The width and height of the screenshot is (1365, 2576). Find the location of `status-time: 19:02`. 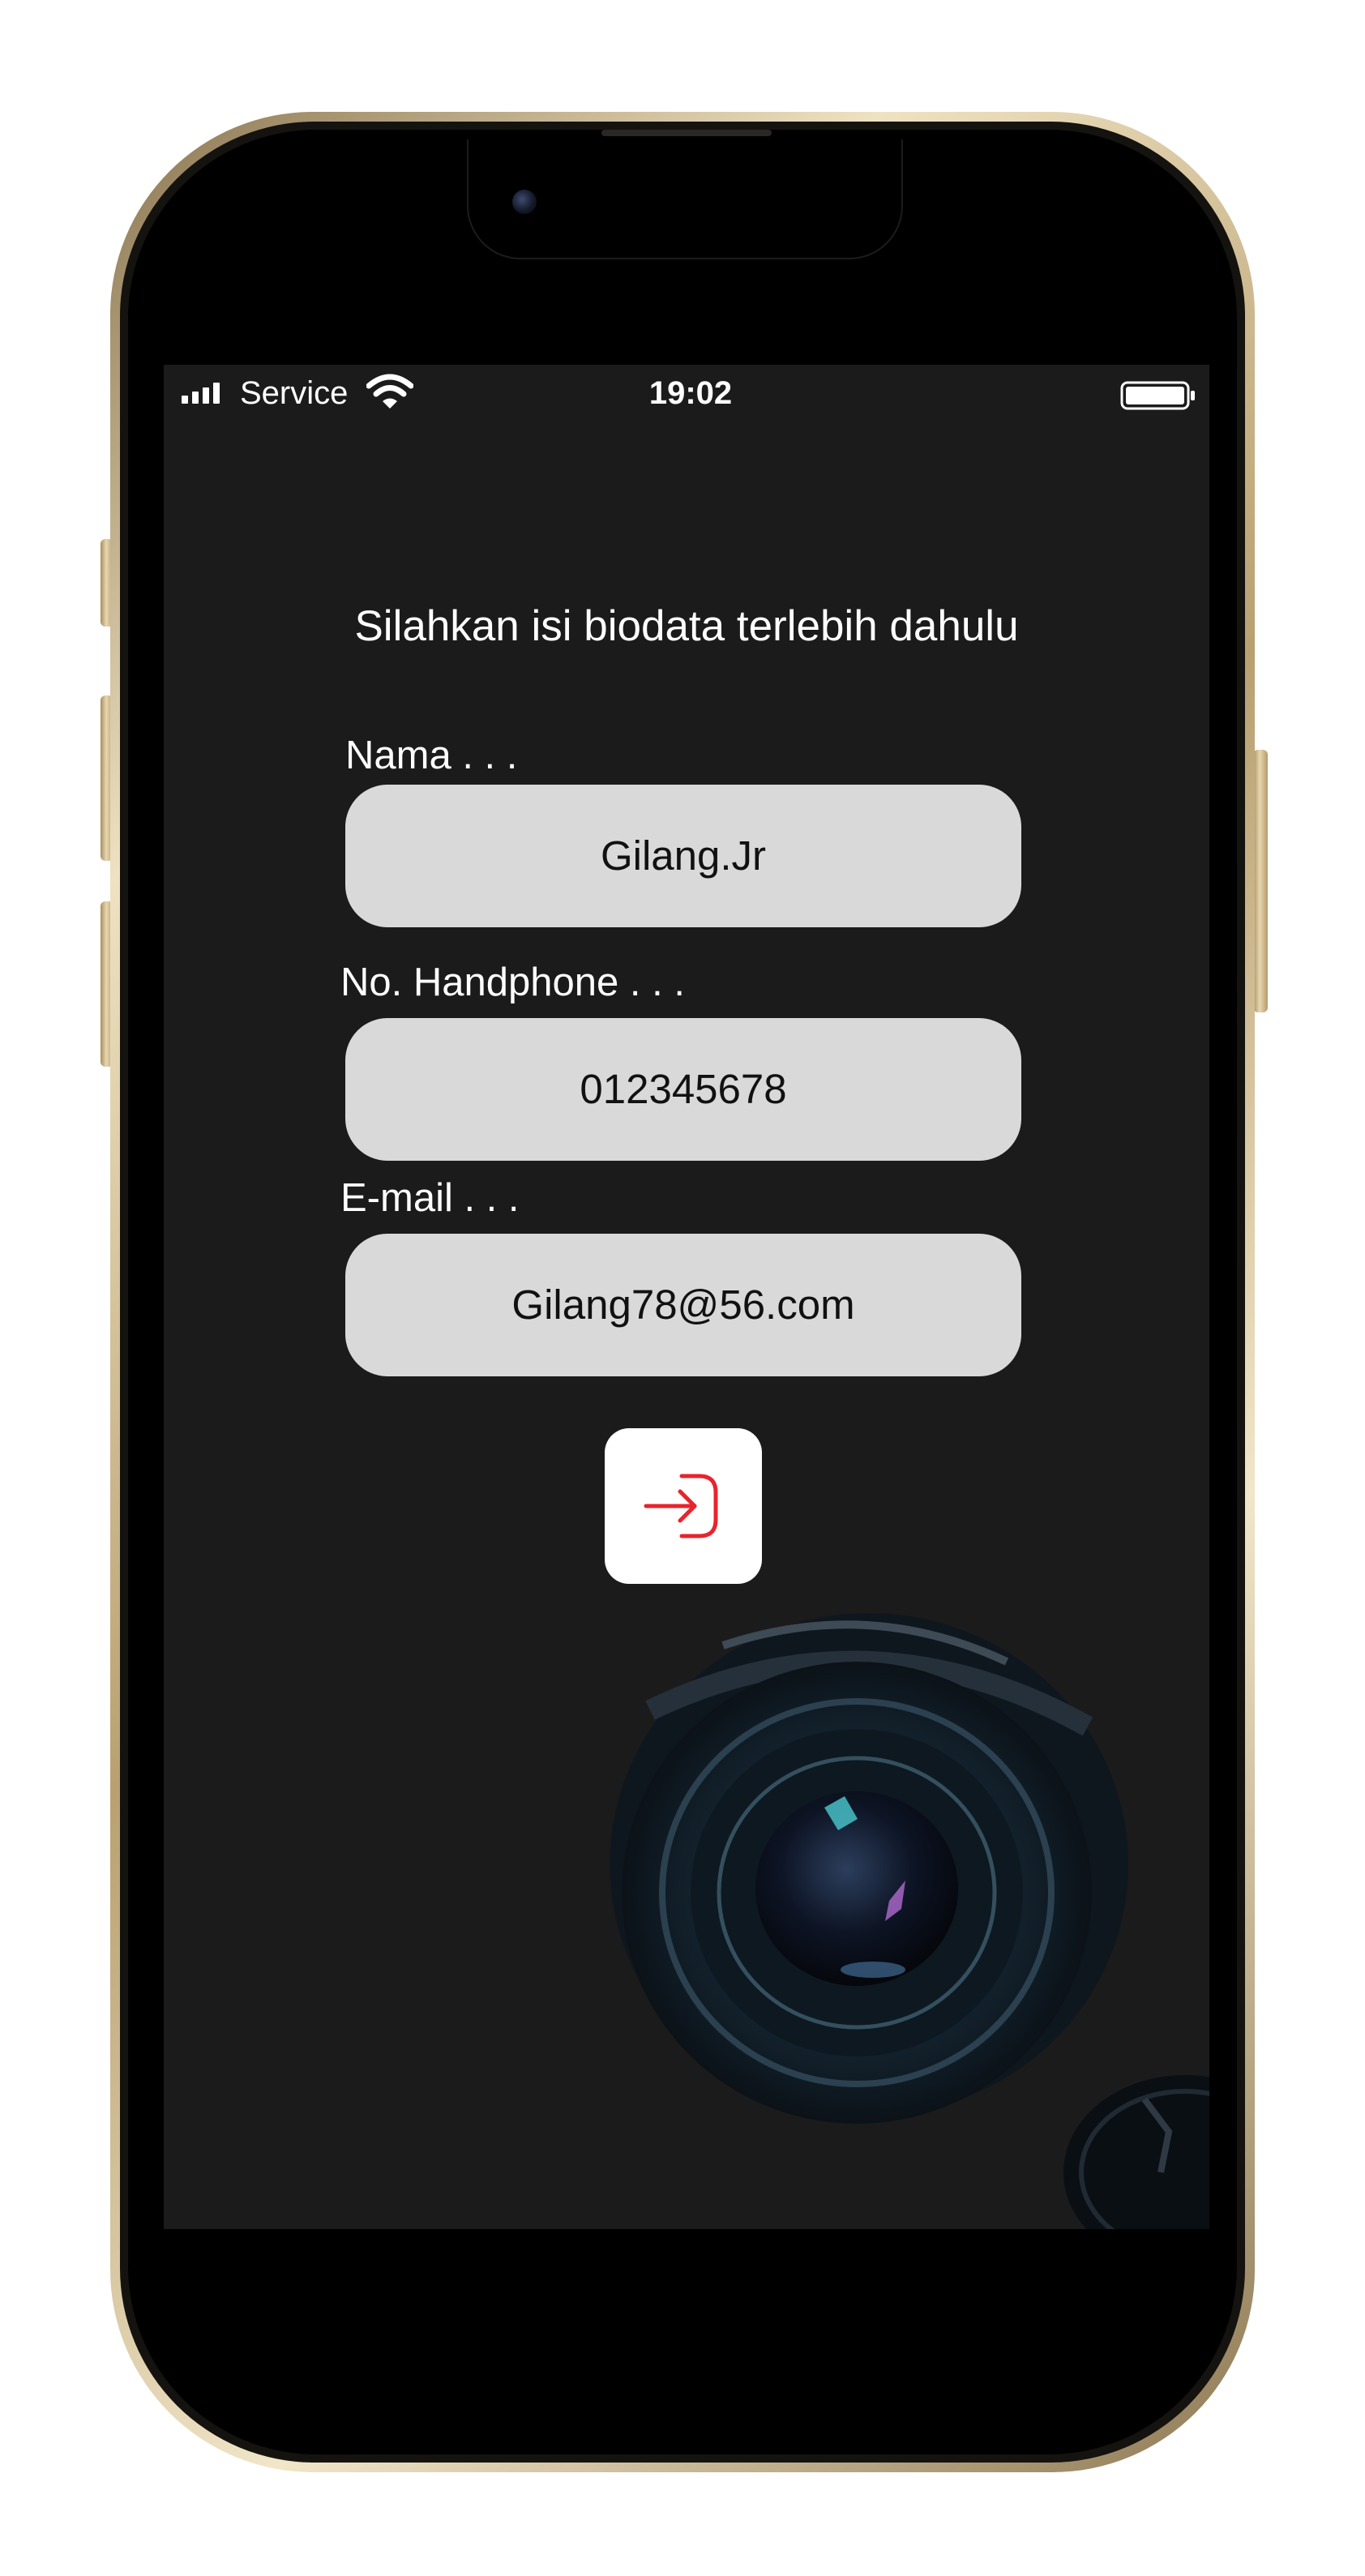

status-time: 19:02 is located at coordinates (690, 393).